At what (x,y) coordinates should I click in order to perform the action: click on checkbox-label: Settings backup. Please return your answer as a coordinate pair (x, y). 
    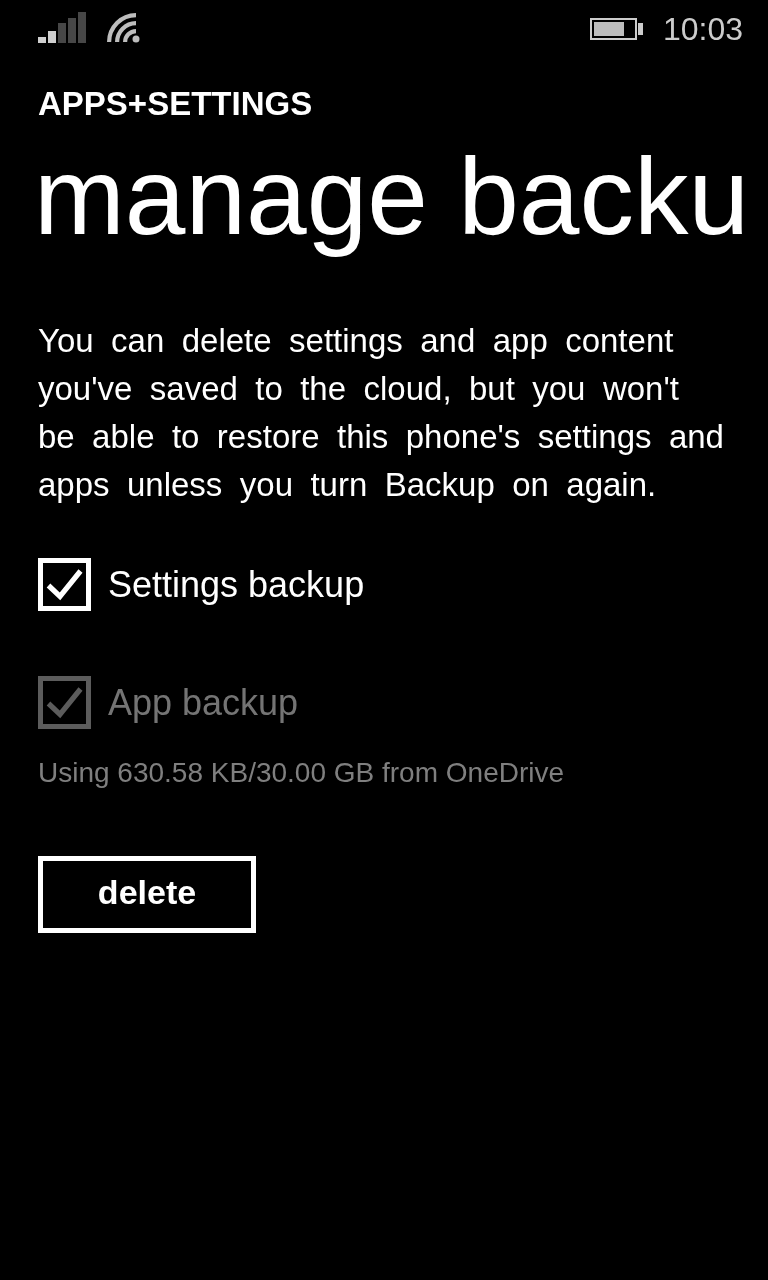
    Looking at the image, I should click on (236, 584).